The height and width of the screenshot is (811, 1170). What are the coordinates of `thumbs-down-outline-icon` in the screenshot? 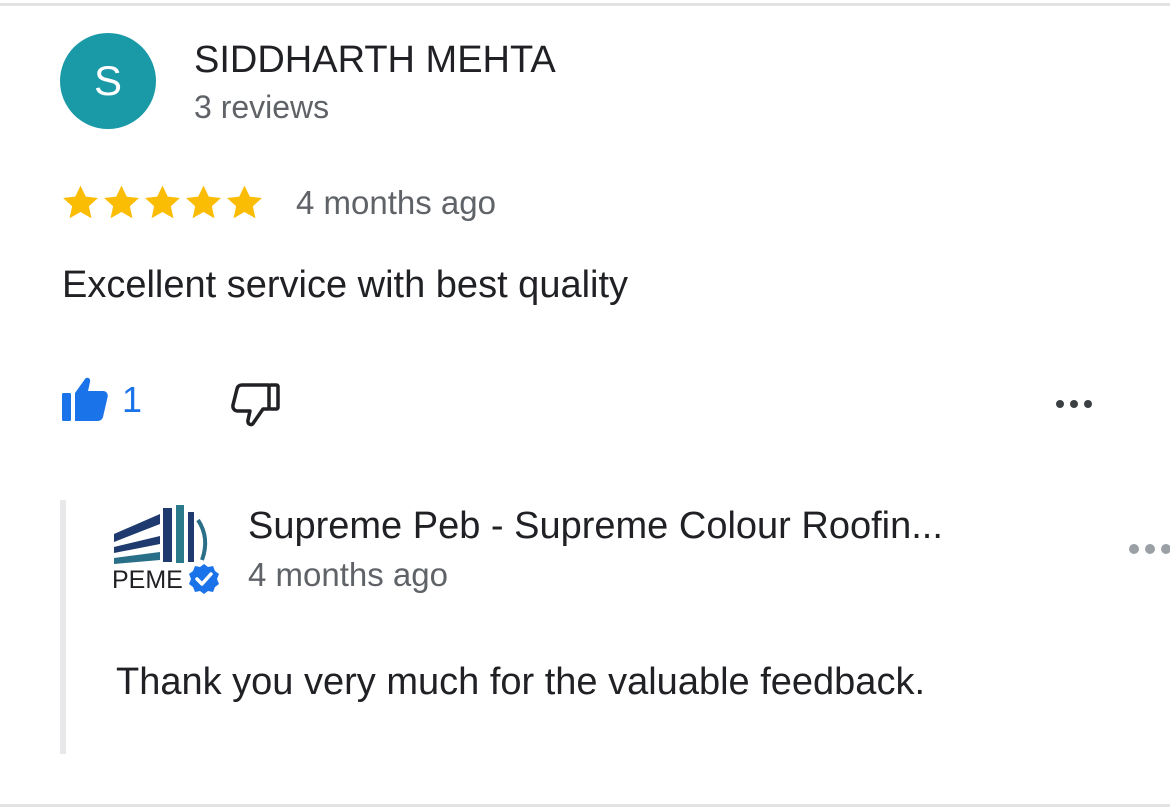 It's located at (255, 405).